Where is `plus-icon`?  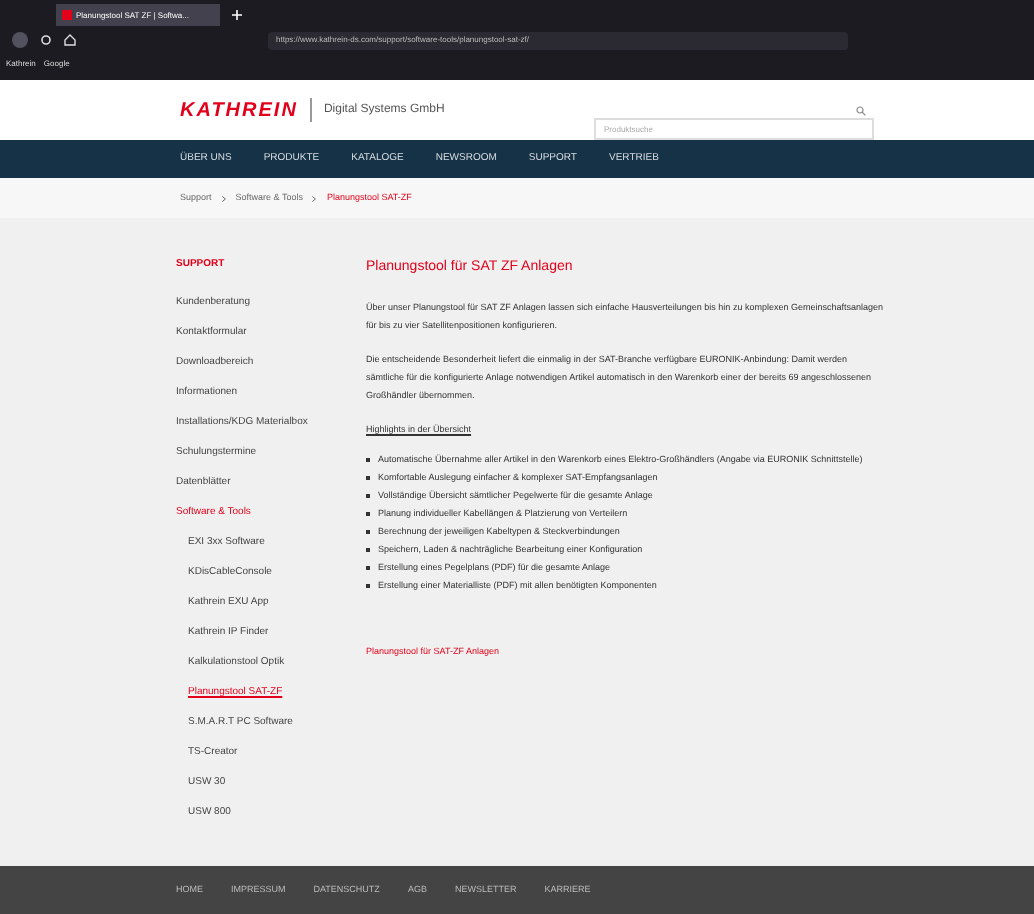 plus-icon is located at coordinates (237, 15).